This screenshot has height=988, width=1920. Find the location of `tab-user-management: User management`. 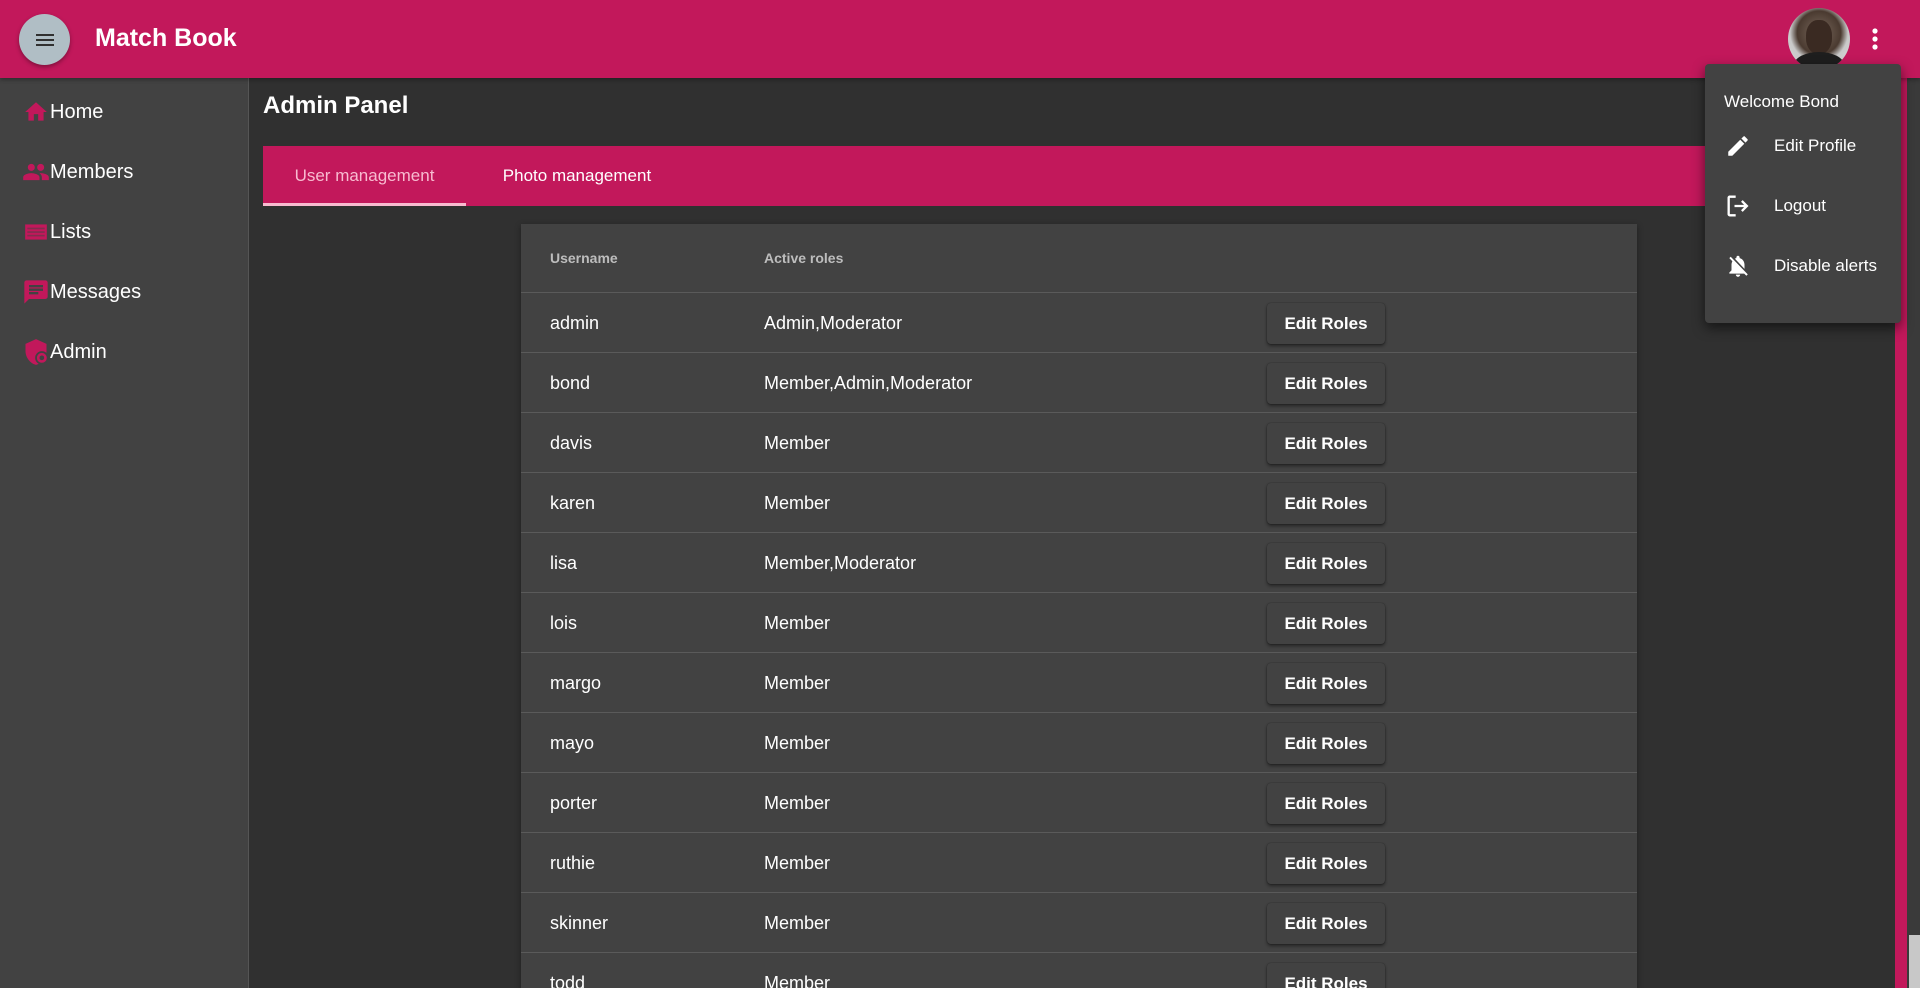

tab-user-management: User management is located at coordinates (364, 176).